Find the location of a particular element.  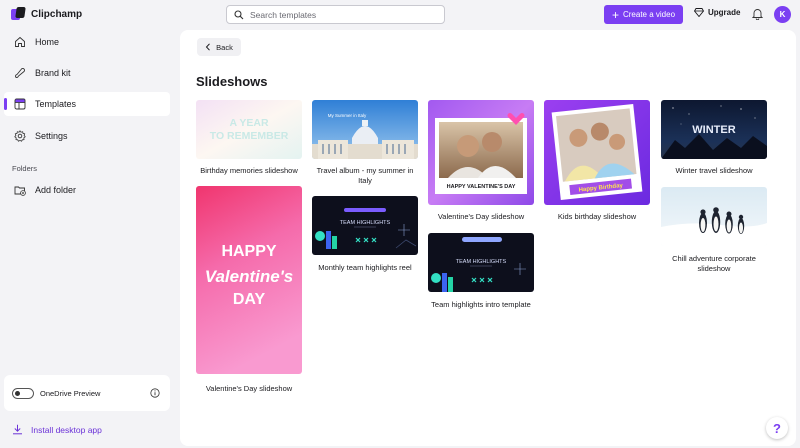

download-icon is located at coordinates (17, 429).